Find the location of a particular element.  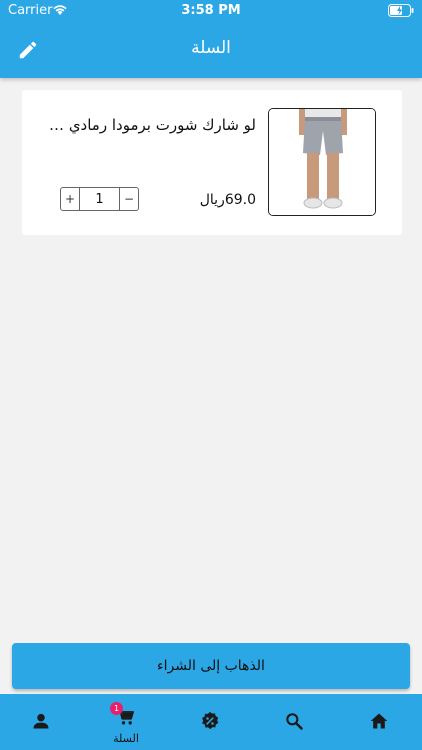

status-time: 3:58 PM is located at coordinates (211, 10).